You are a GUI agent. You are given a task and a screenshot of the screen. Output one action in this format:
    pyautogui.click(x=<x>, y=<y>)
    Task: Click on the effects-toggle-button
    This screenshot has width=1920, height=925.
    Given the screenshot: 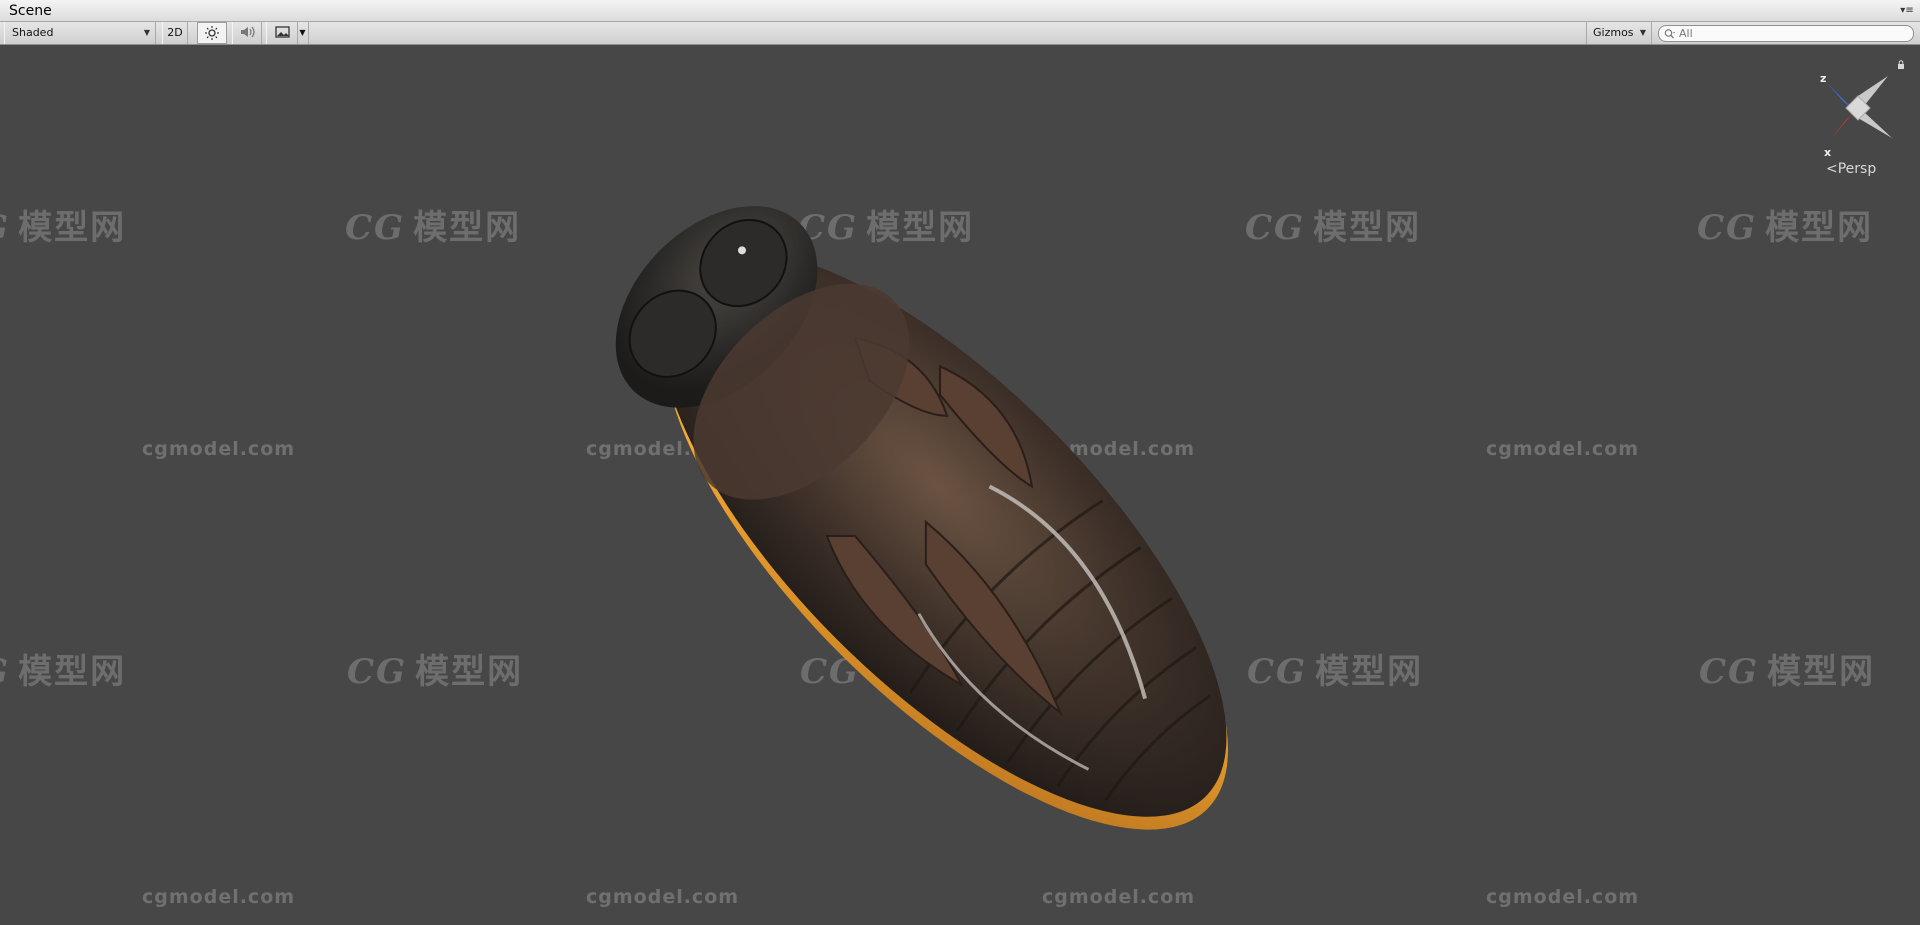 What is the action you would take?
    pyautogui.click(x=282, y=33)
    